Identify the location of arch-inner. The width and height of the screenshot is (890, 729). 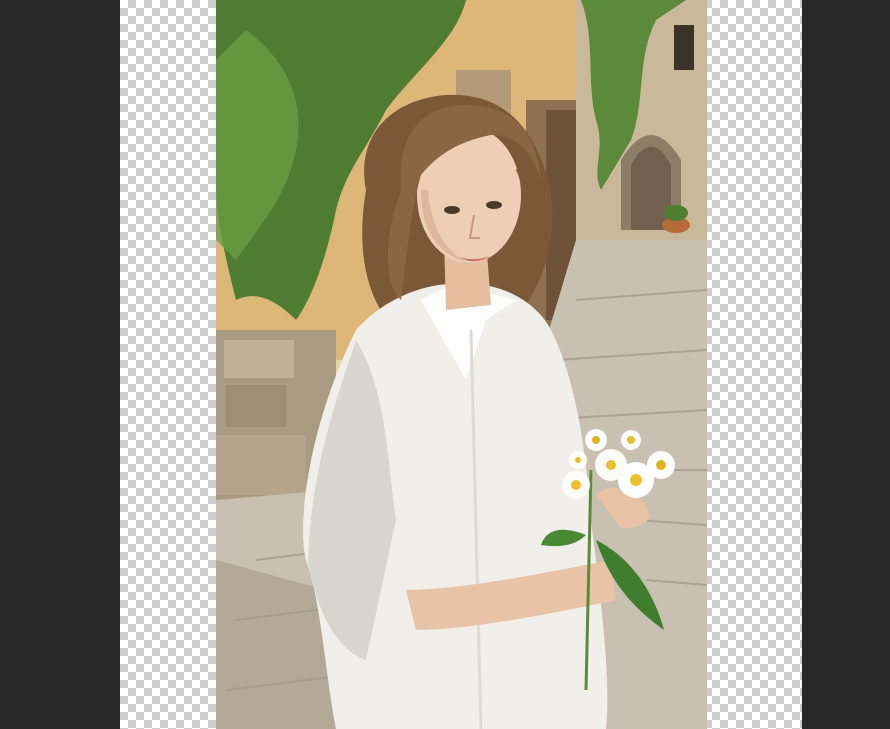
(651, 188).